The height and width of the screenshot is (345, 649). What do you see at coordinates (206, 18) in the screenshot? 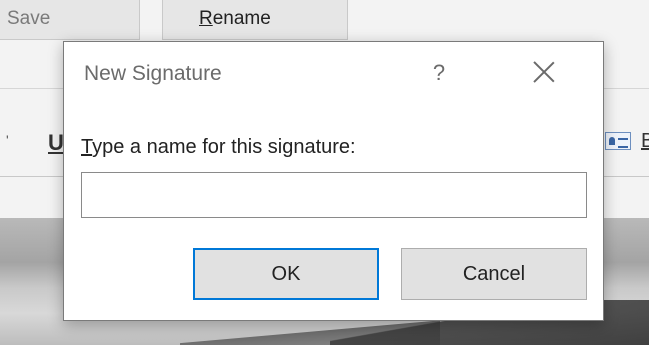
I see `rename-accelerator: R` at bounding box center [206, 18].